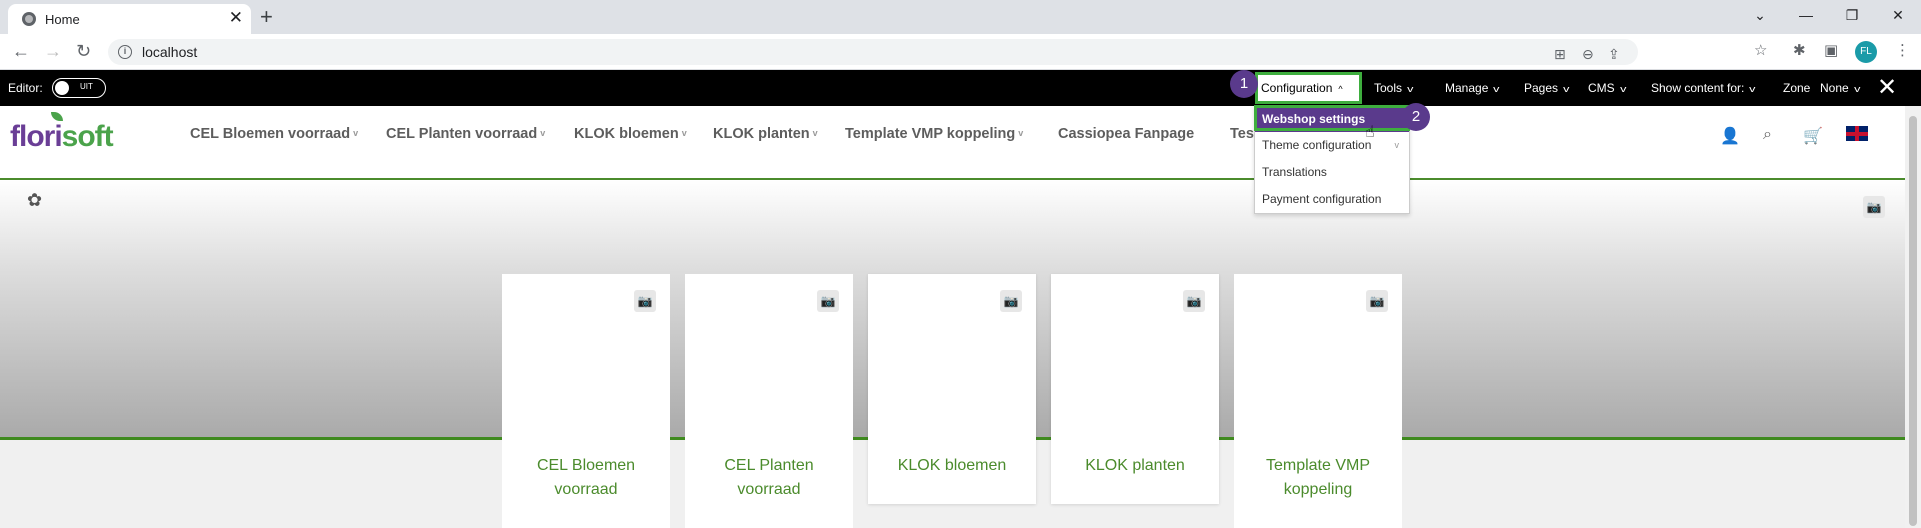 This screenshot has width=1921, height=528. What do you see at coordinates (1813, 136) in the screenshot?
I see `cart-icon: 🛒` at bounding box center [1813, 136].